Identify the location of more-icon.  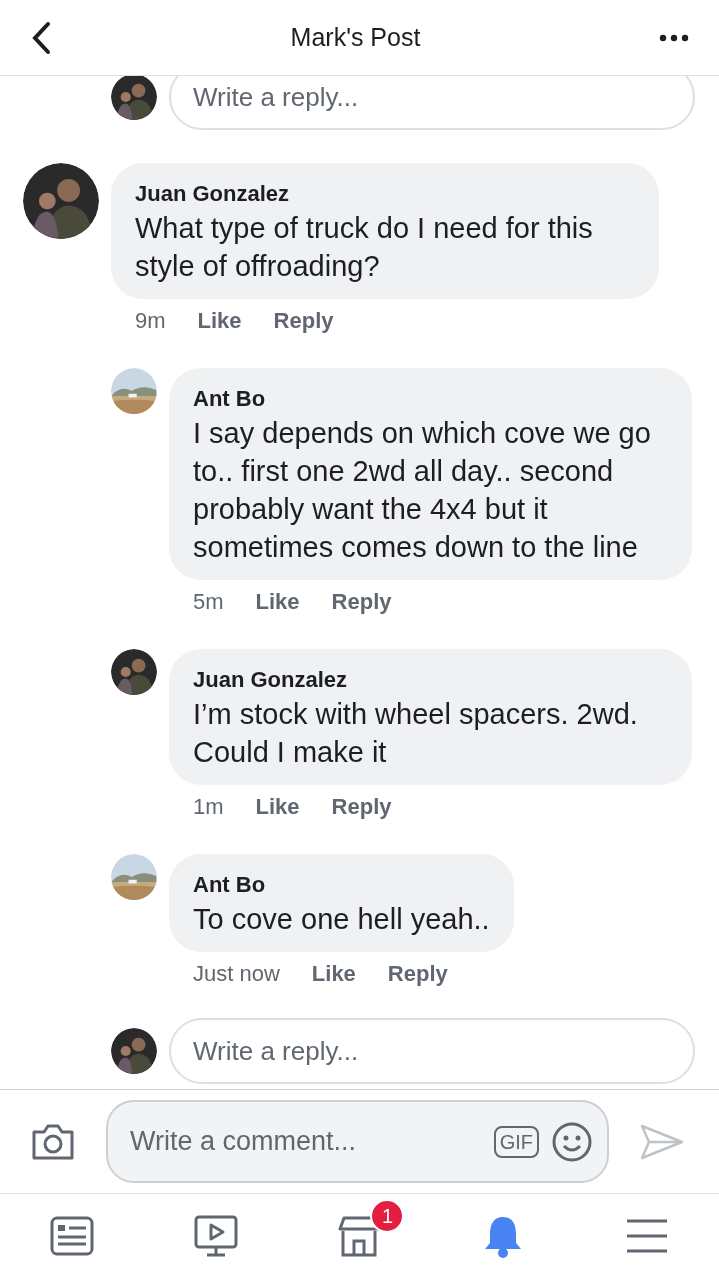
(674, 37).